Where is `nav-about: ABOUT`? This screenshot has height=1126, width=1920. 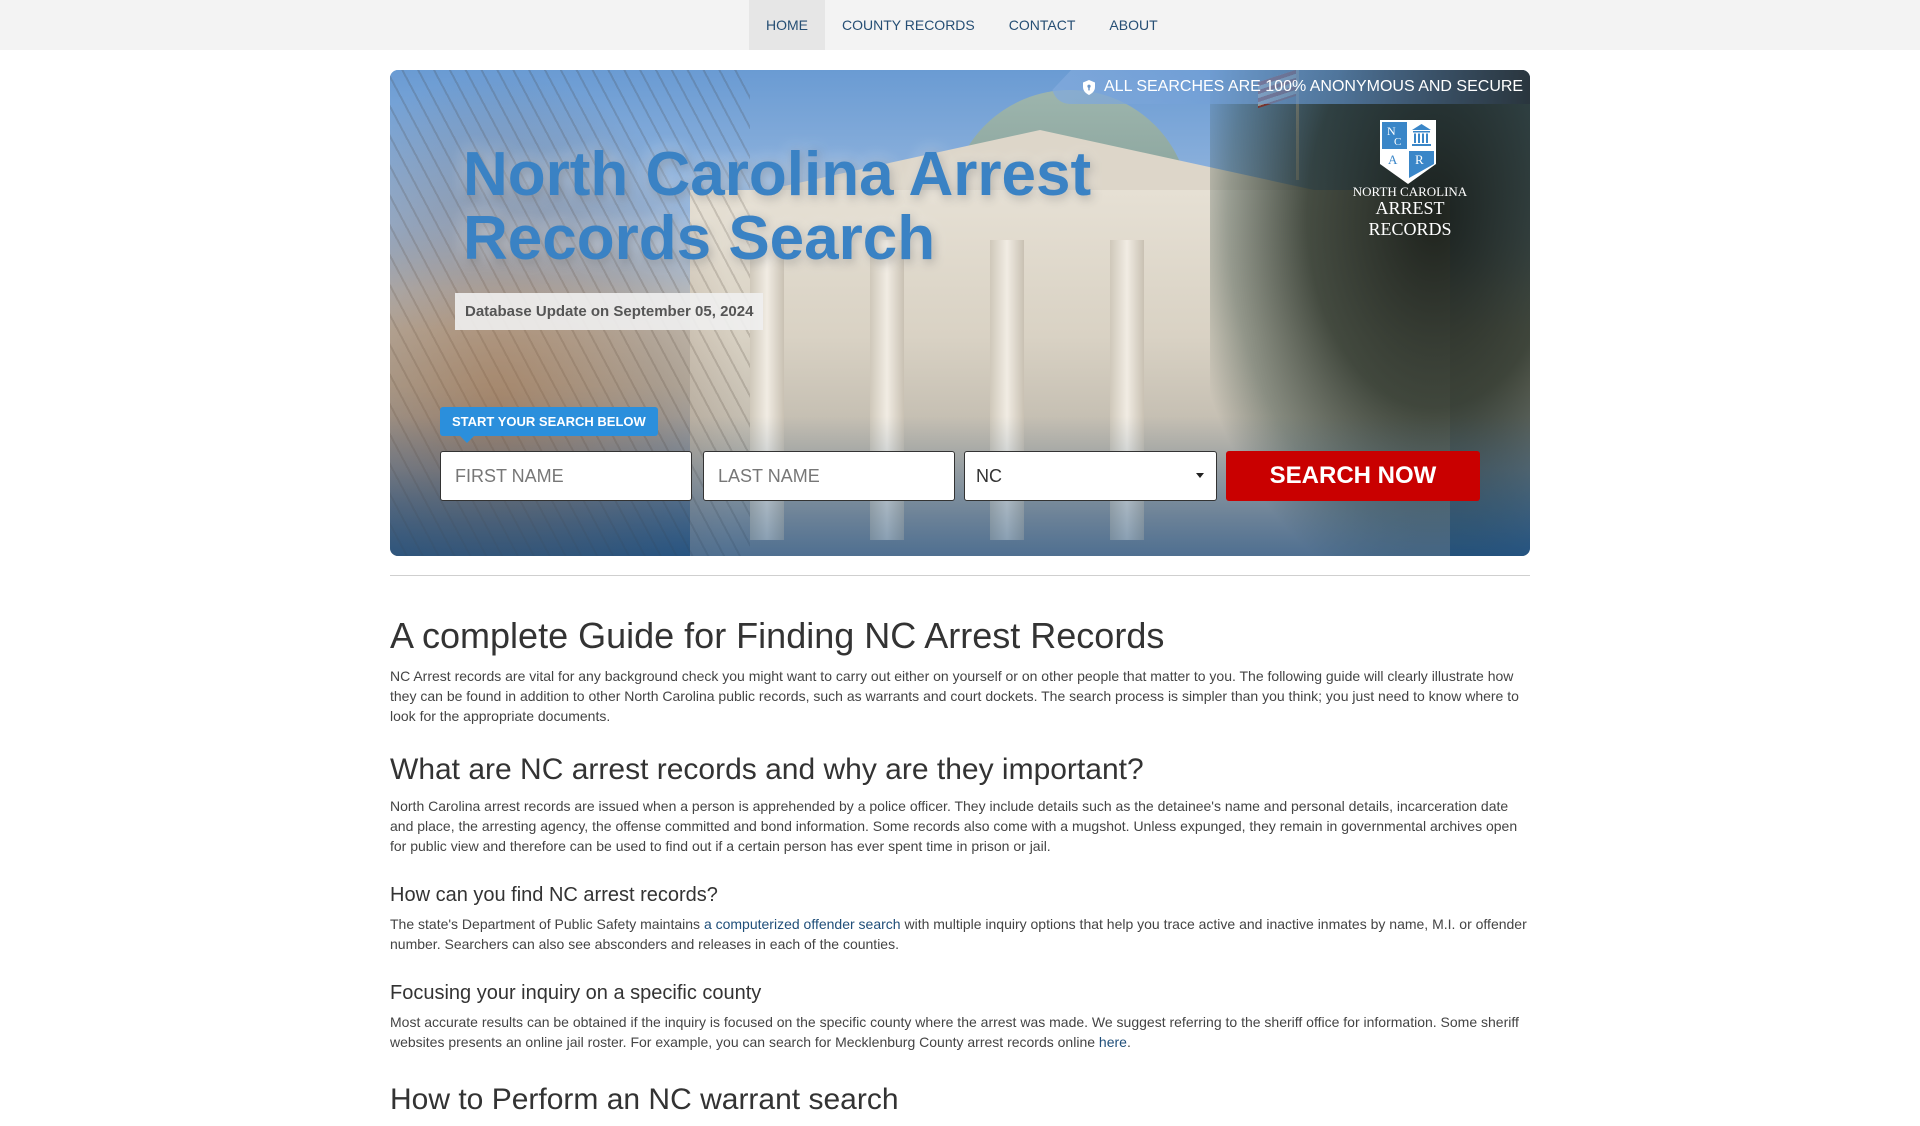
nav-about: ABOUT is located at coordinates (1133, 25).